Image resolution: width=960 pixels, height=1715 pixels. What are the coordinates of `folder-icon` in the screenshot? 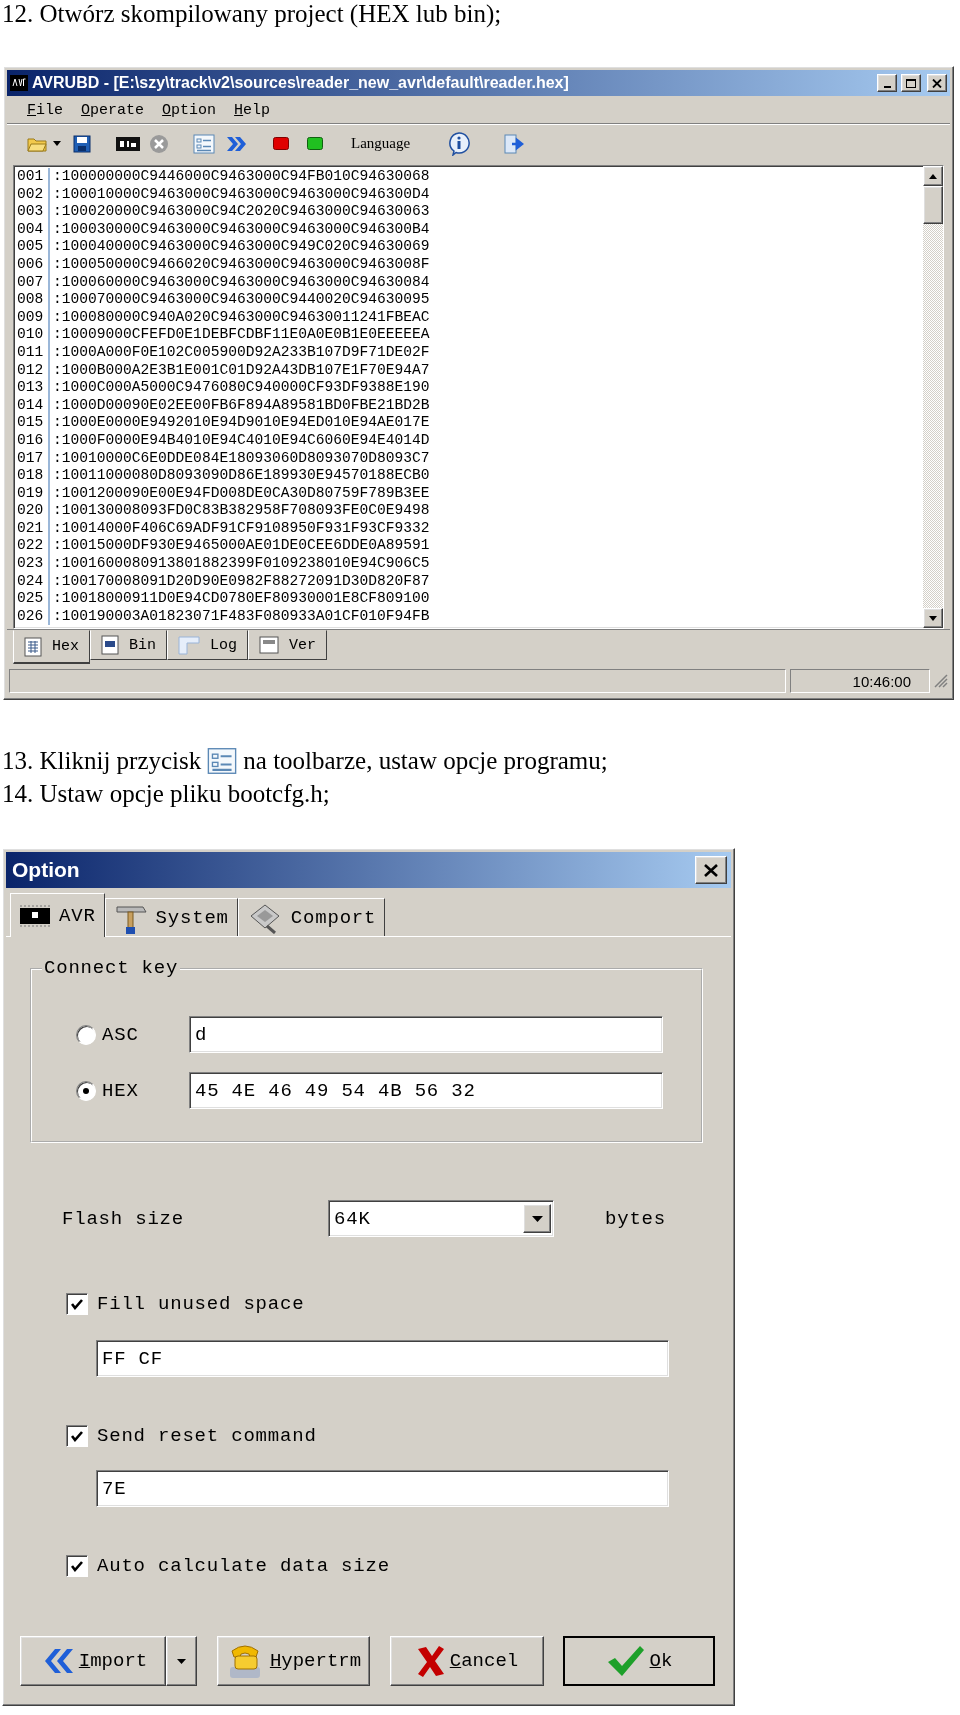 It's located at (37, 143).